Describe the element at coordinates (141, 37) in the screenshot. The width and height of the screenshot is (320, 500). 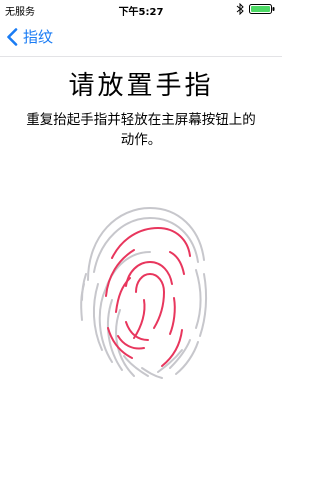
I see `nav-bar: 指纹` at that location.